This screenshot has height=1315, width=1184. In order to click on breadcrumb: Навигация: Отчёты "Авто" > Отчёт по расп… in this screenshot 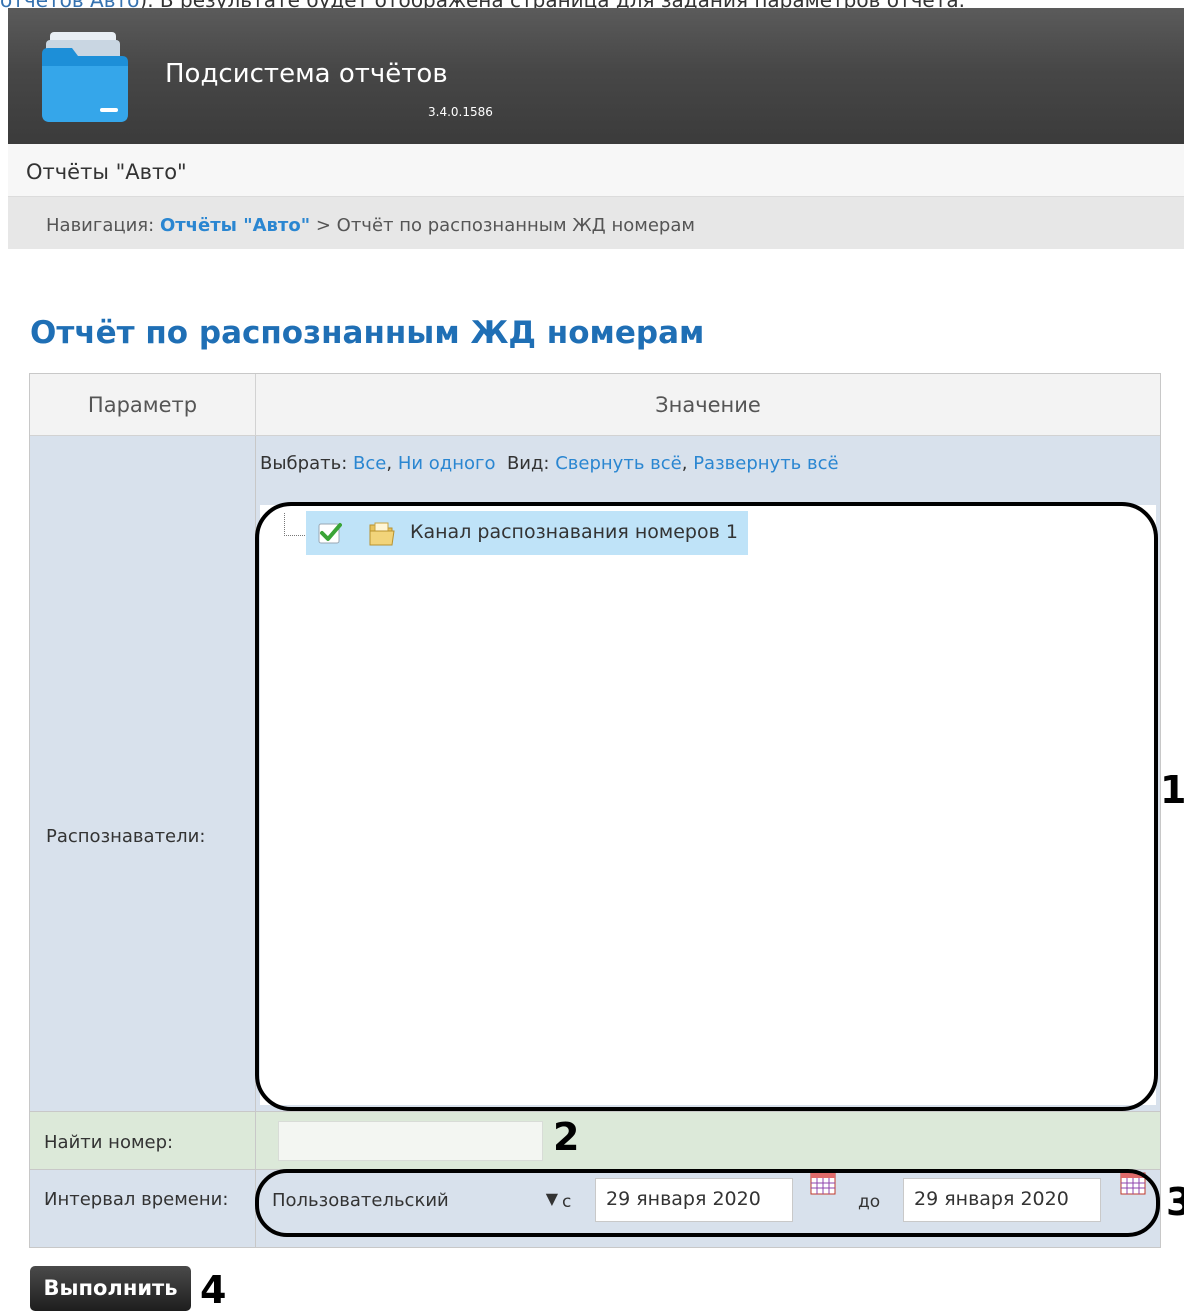, I will do `click(370, 225)`.